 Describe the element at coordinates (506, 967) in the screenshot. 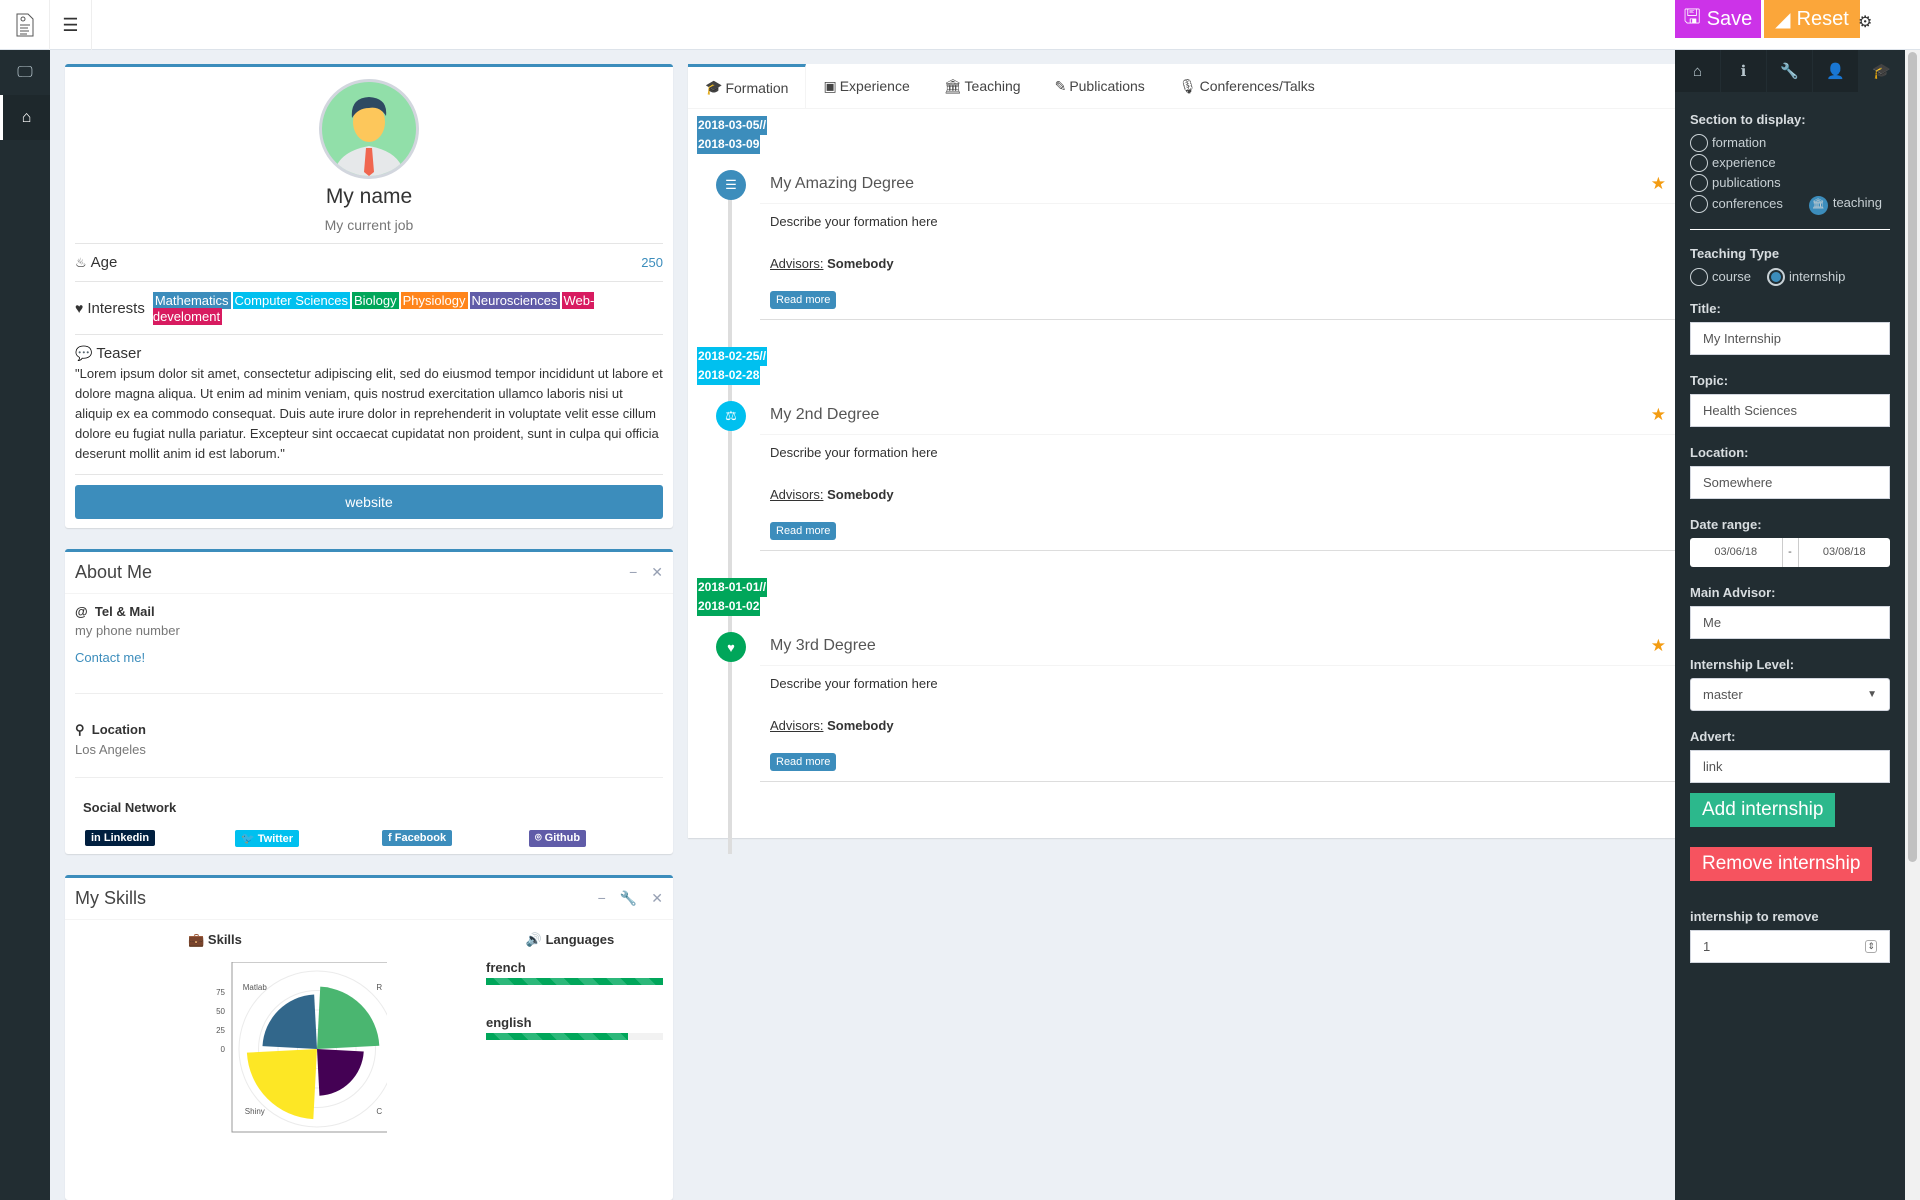

I see `language-name: french` at that location.